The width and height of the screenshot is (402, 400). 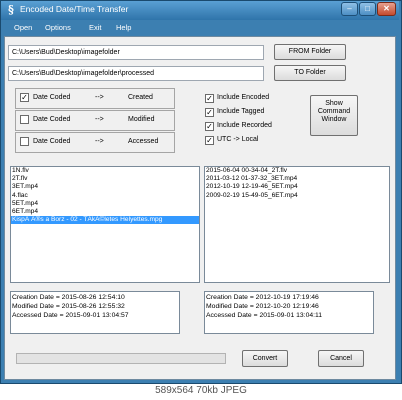 What do you see at coordinates (209, 112) in the screenshot?
I see `include-tagged-checkbox: ✓` at bounding box center [209, 112].